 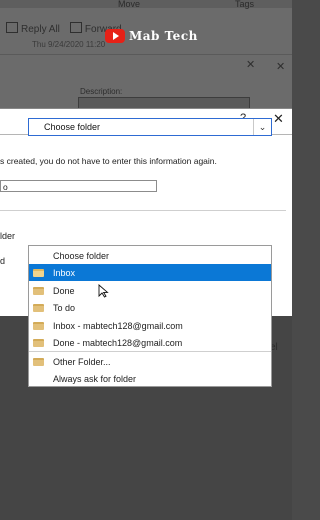 What do you see at coordinates (103, 291) in the screenshot?
I see `mouse-pointer-icon` at bounding box center [103, 291].